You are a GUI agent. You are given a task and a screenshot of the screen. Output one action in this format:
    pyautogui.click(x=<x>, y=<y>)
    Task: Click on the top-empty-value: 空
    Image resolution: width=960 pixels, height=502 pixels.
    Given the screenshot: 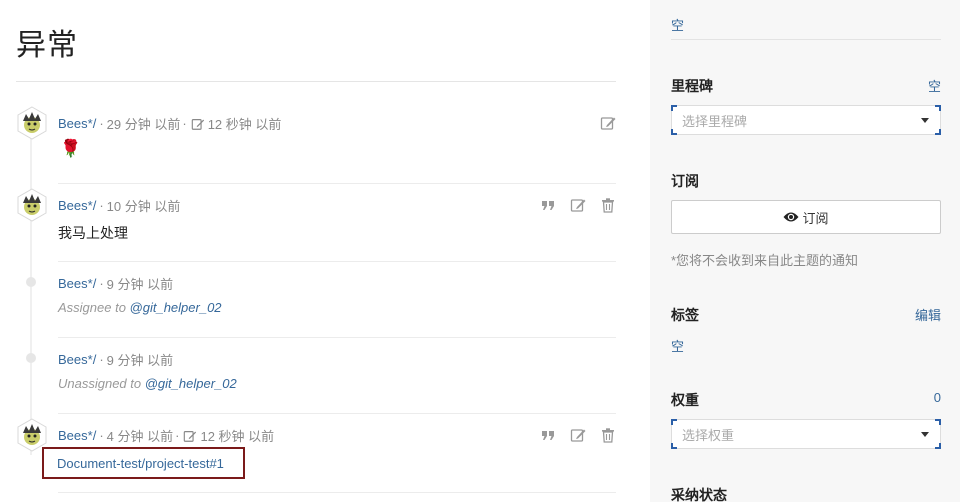 What is the action you would take?
    pyautogui.click(x=678, y=25)
    